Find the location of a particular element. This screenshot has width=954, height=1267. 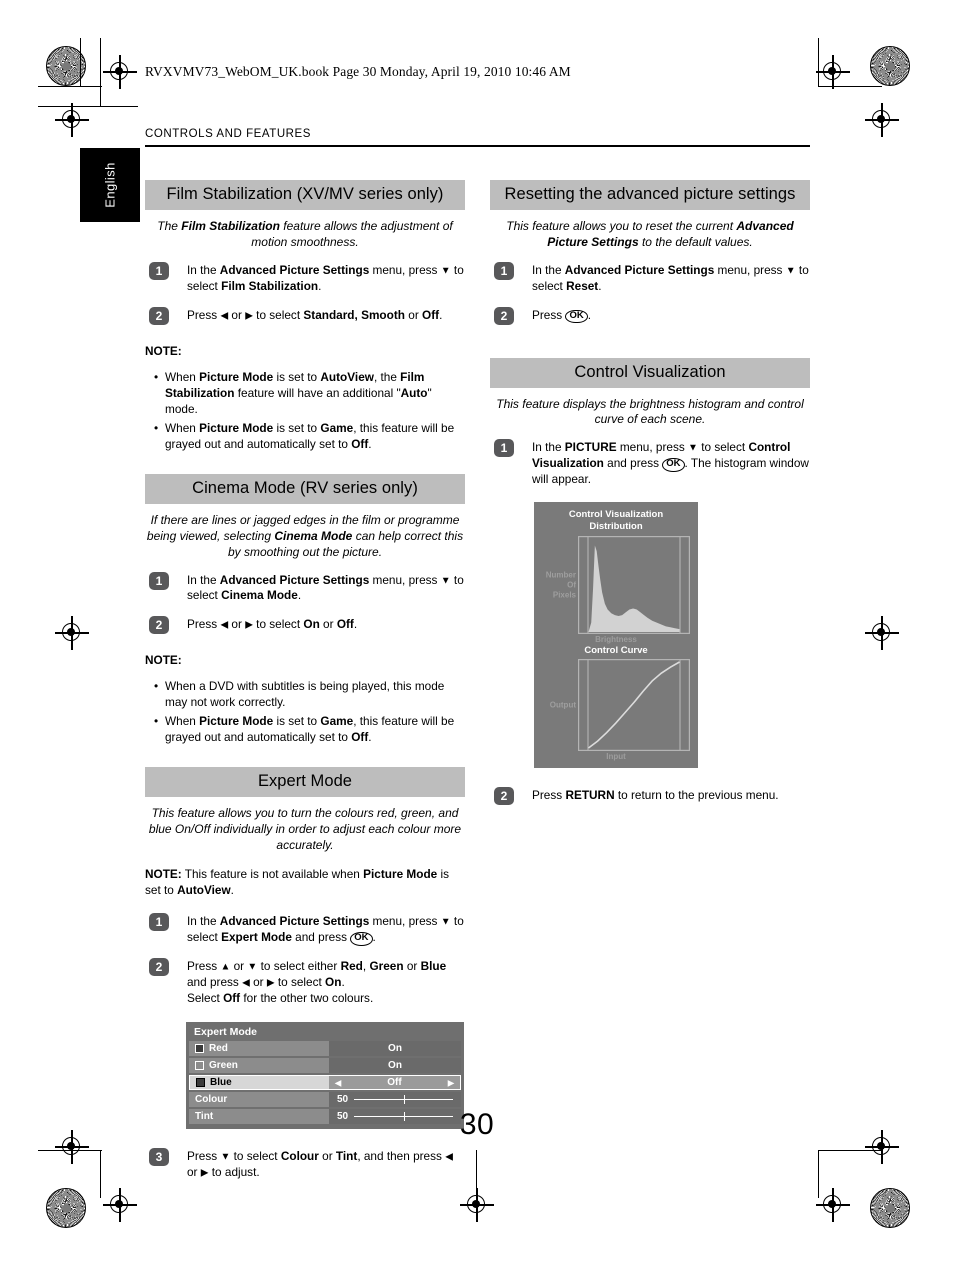

slider-track is located at coordinates (403, 1100).